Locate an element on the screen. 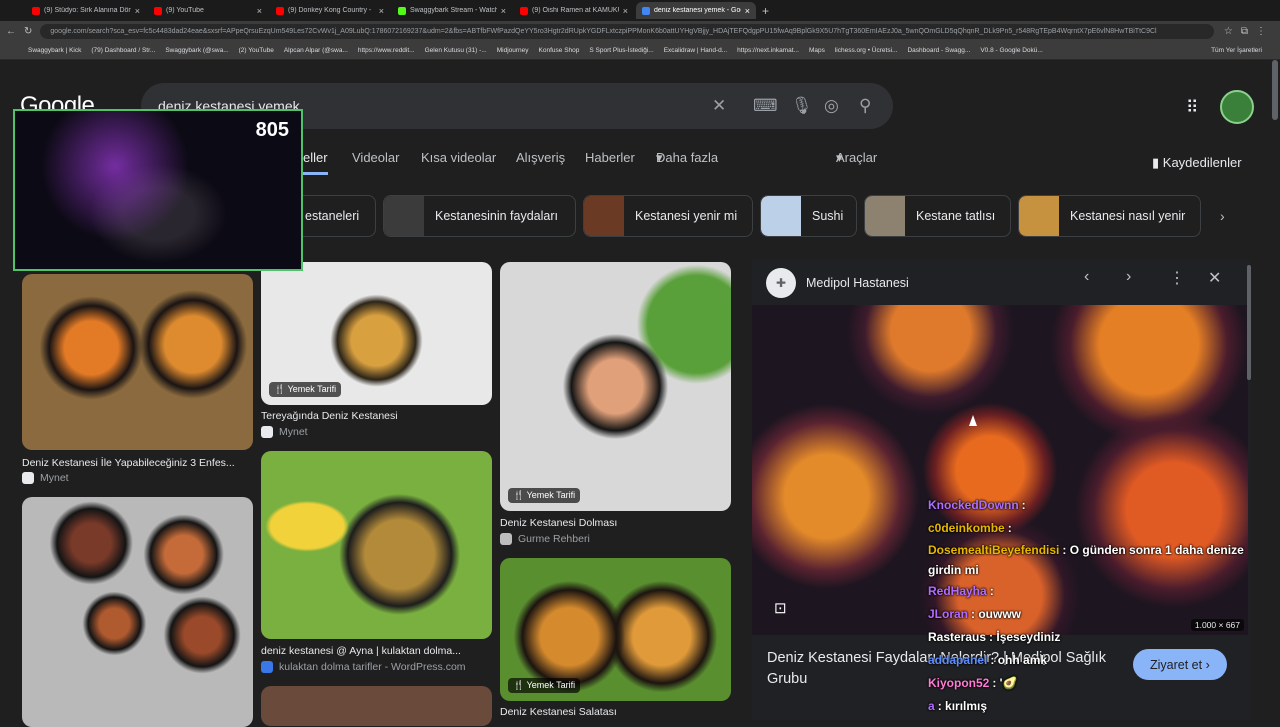  browser-tab: Swaggybark Stream - Watch Live × is located at coordinates (452, 10).